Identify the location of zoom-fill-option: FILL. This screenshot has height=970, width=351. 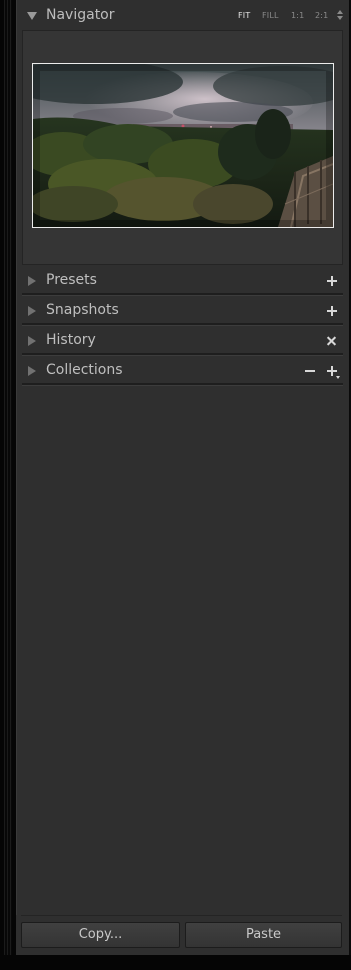
(270, 15).